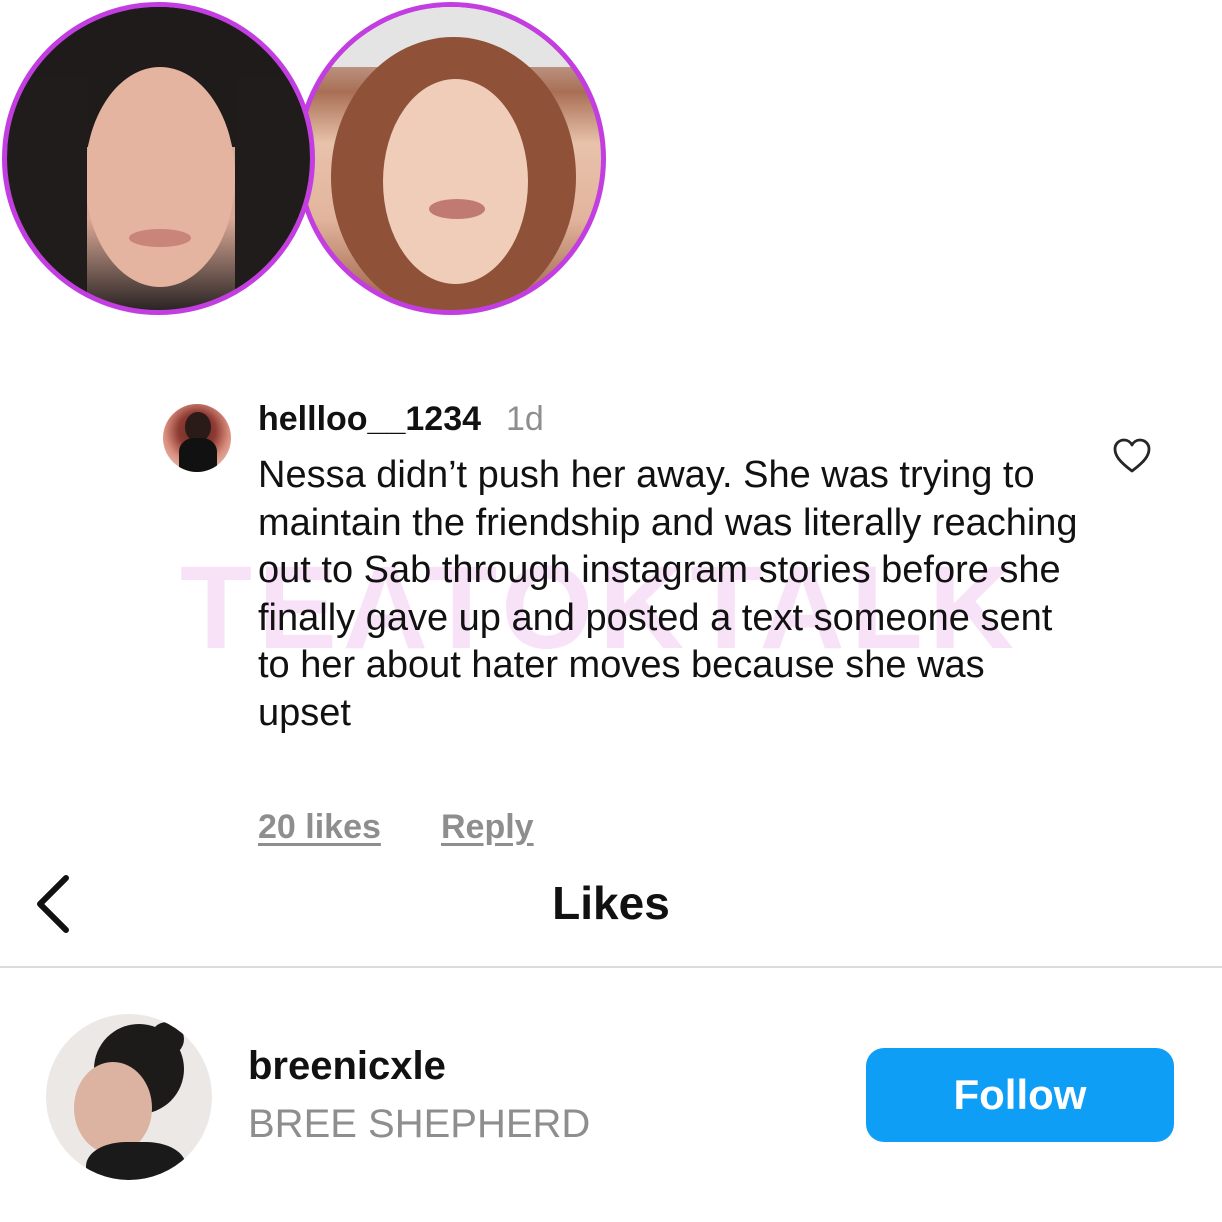 The width and height of the screenshot is (1222, 1222). Describe the element at coordinates (129, 1097) in the screenshot. I see `user-avatar` at that location.